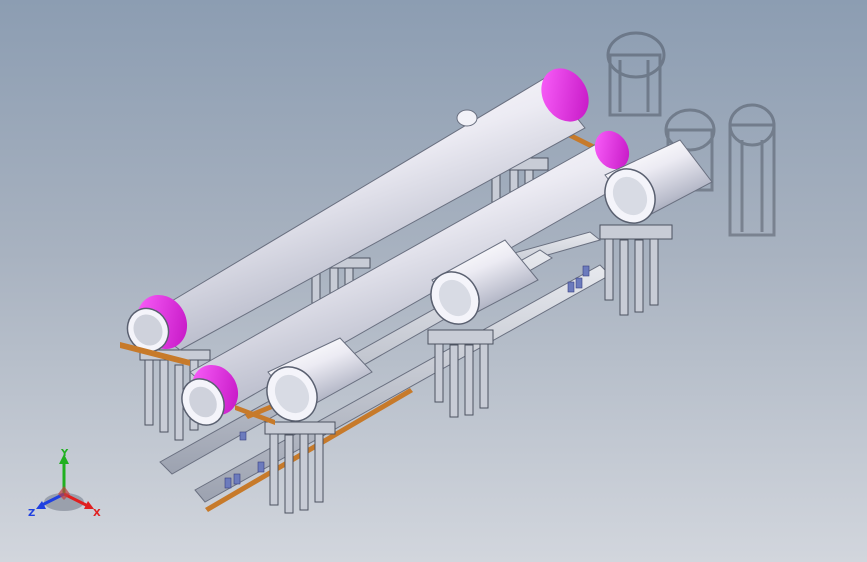  What do you see at coordinates (97, 513) in the screenshot?
I see `triad-x-label: X` at bounding box center [97, 513].